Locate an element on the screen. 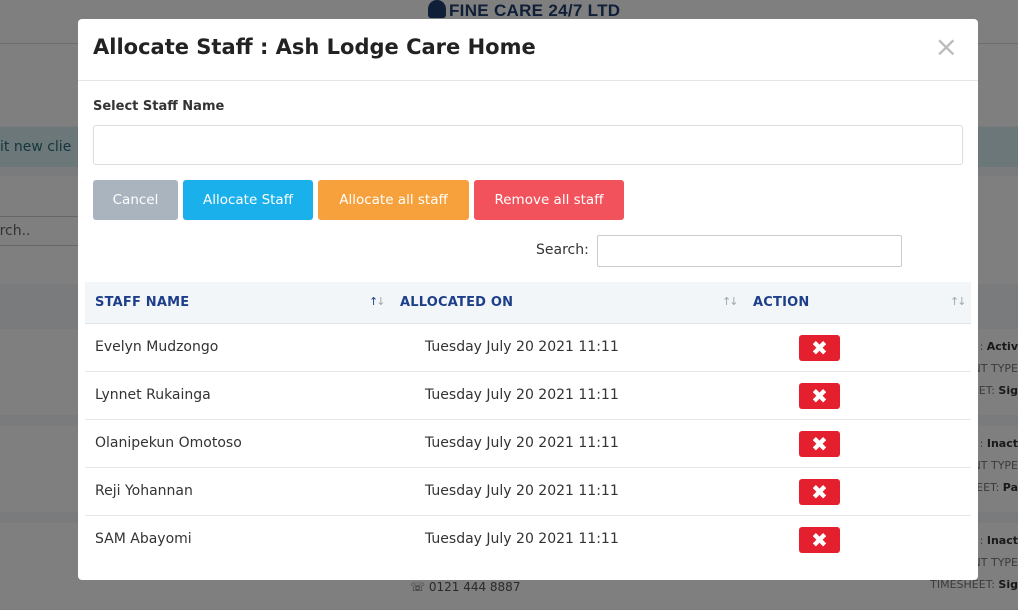  close-icon: × is located at coordinates (946, 47).